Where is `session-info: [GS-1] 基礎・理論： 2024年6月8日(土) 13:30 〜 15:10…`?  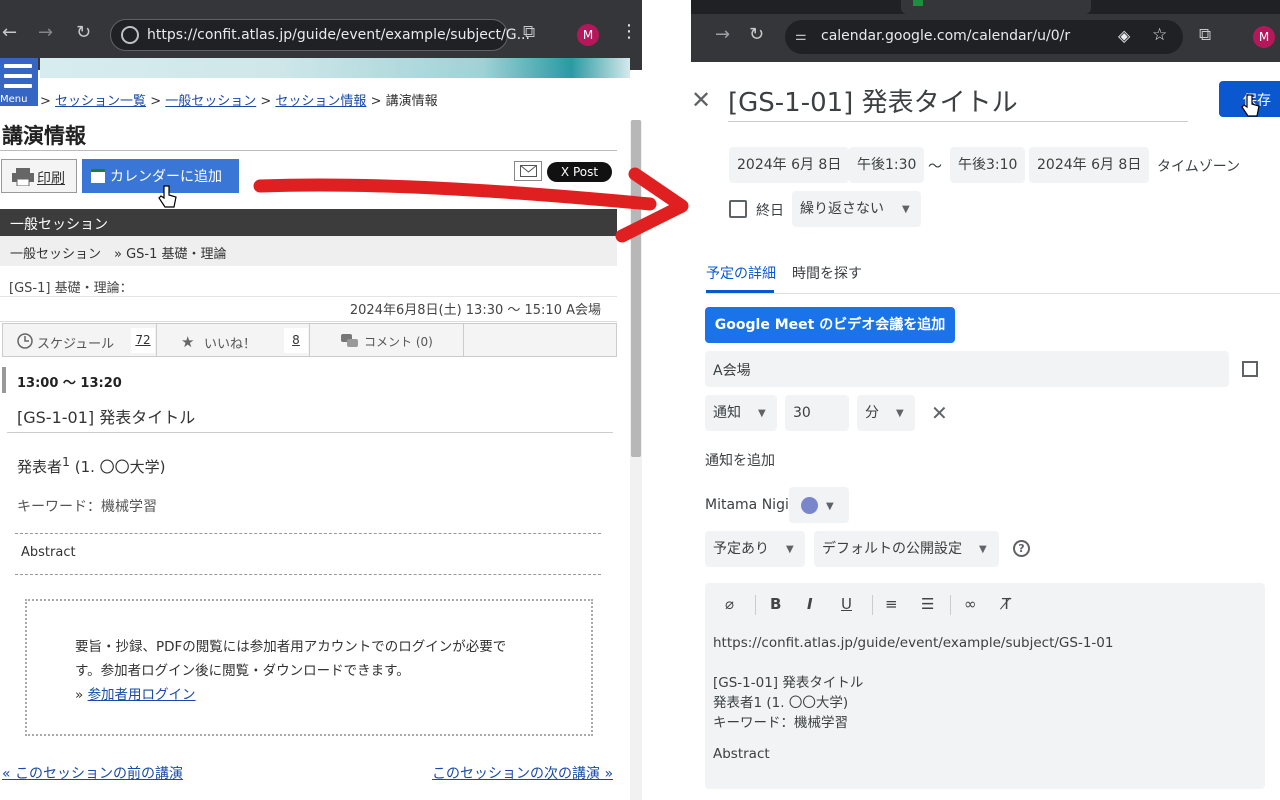 session-info: [GS-1] 基礎・理論： 2024年6月8日(土) 13:30 〜 15:10… is located at coordinates (308, 294).